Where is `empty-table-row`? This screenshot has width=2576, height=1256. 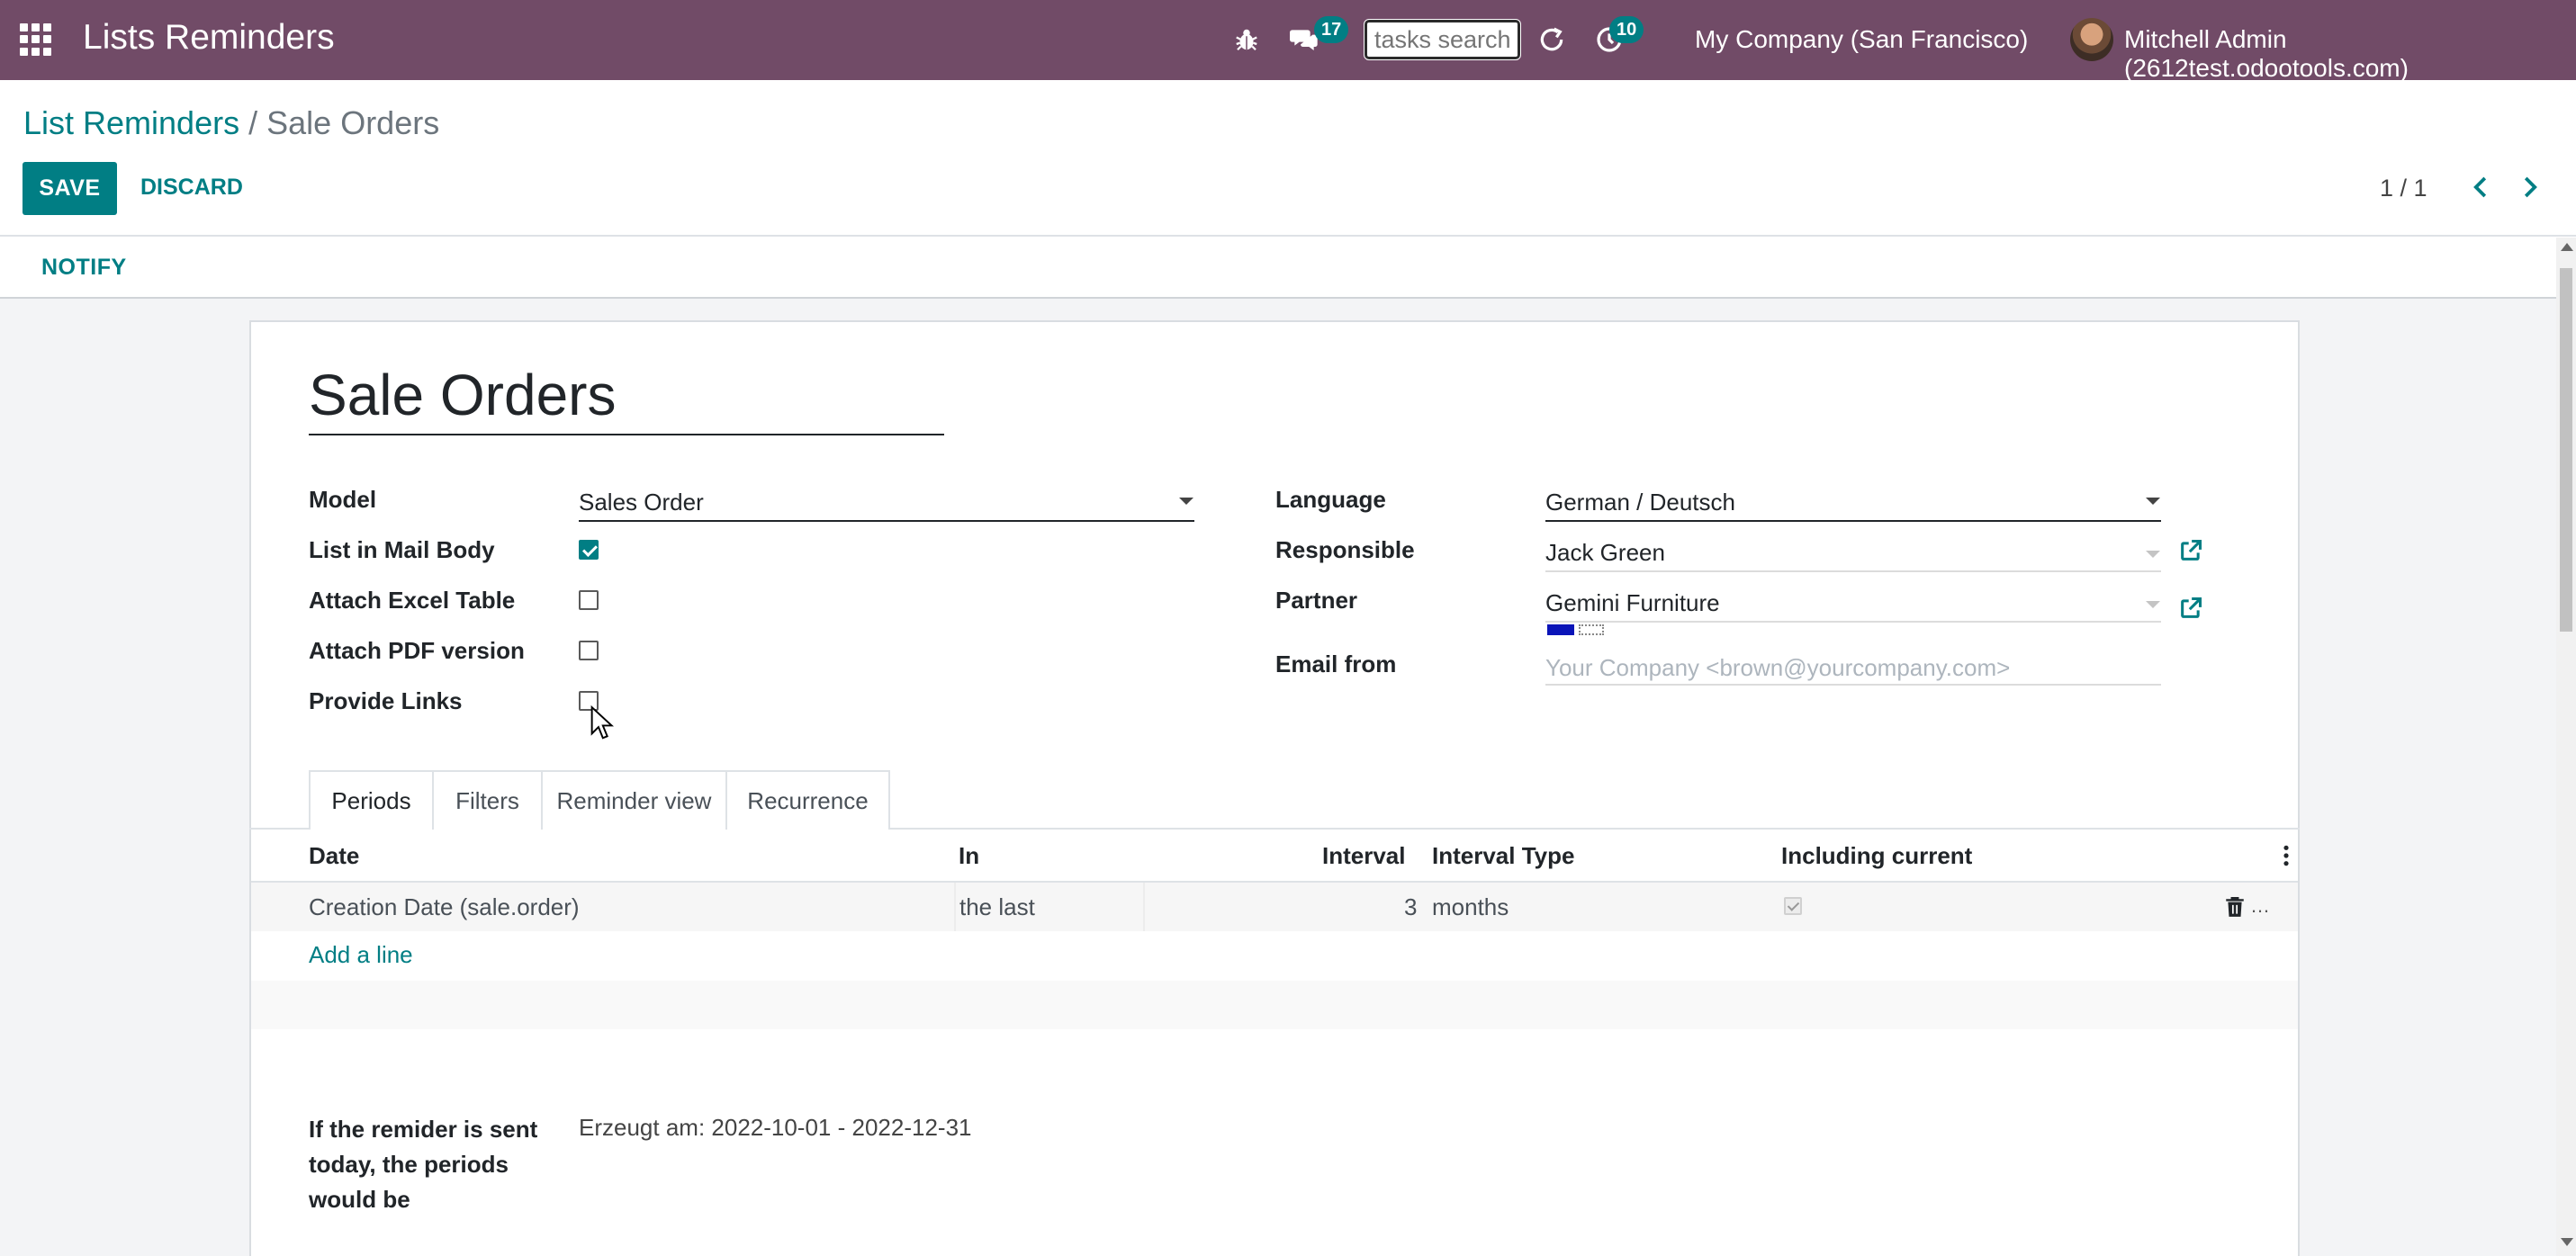
empty-table-row is located at coordinates (1274, 1005).